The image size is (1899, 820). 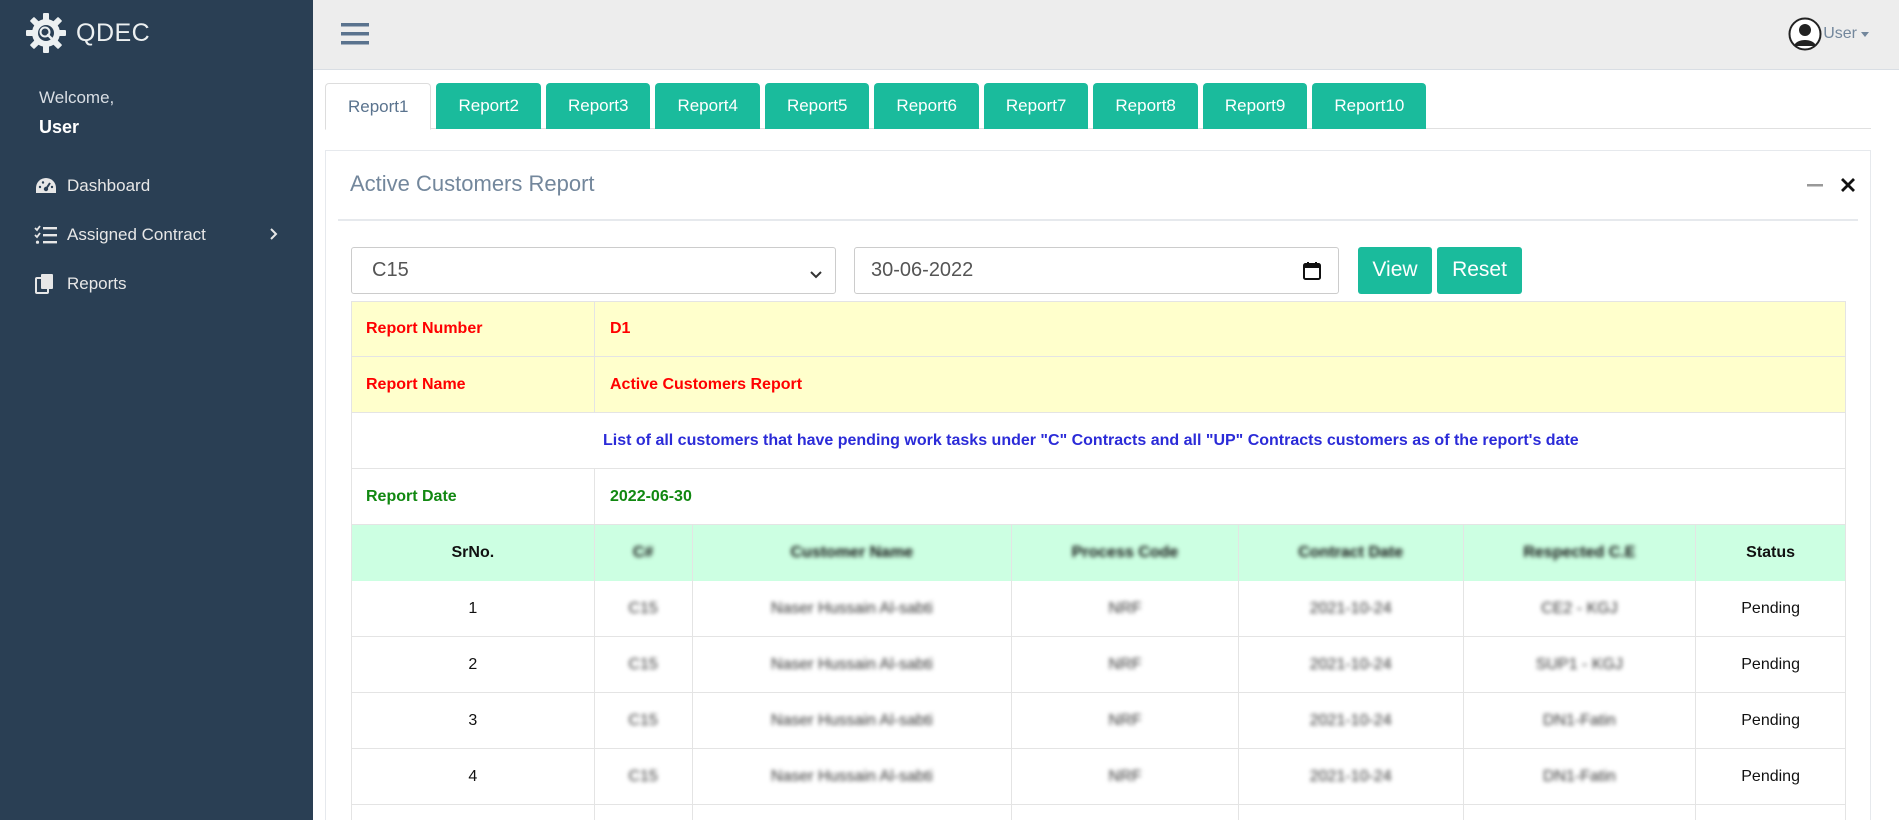 I want to click on tab-report9: Report9, so click(x=1255, y=106).